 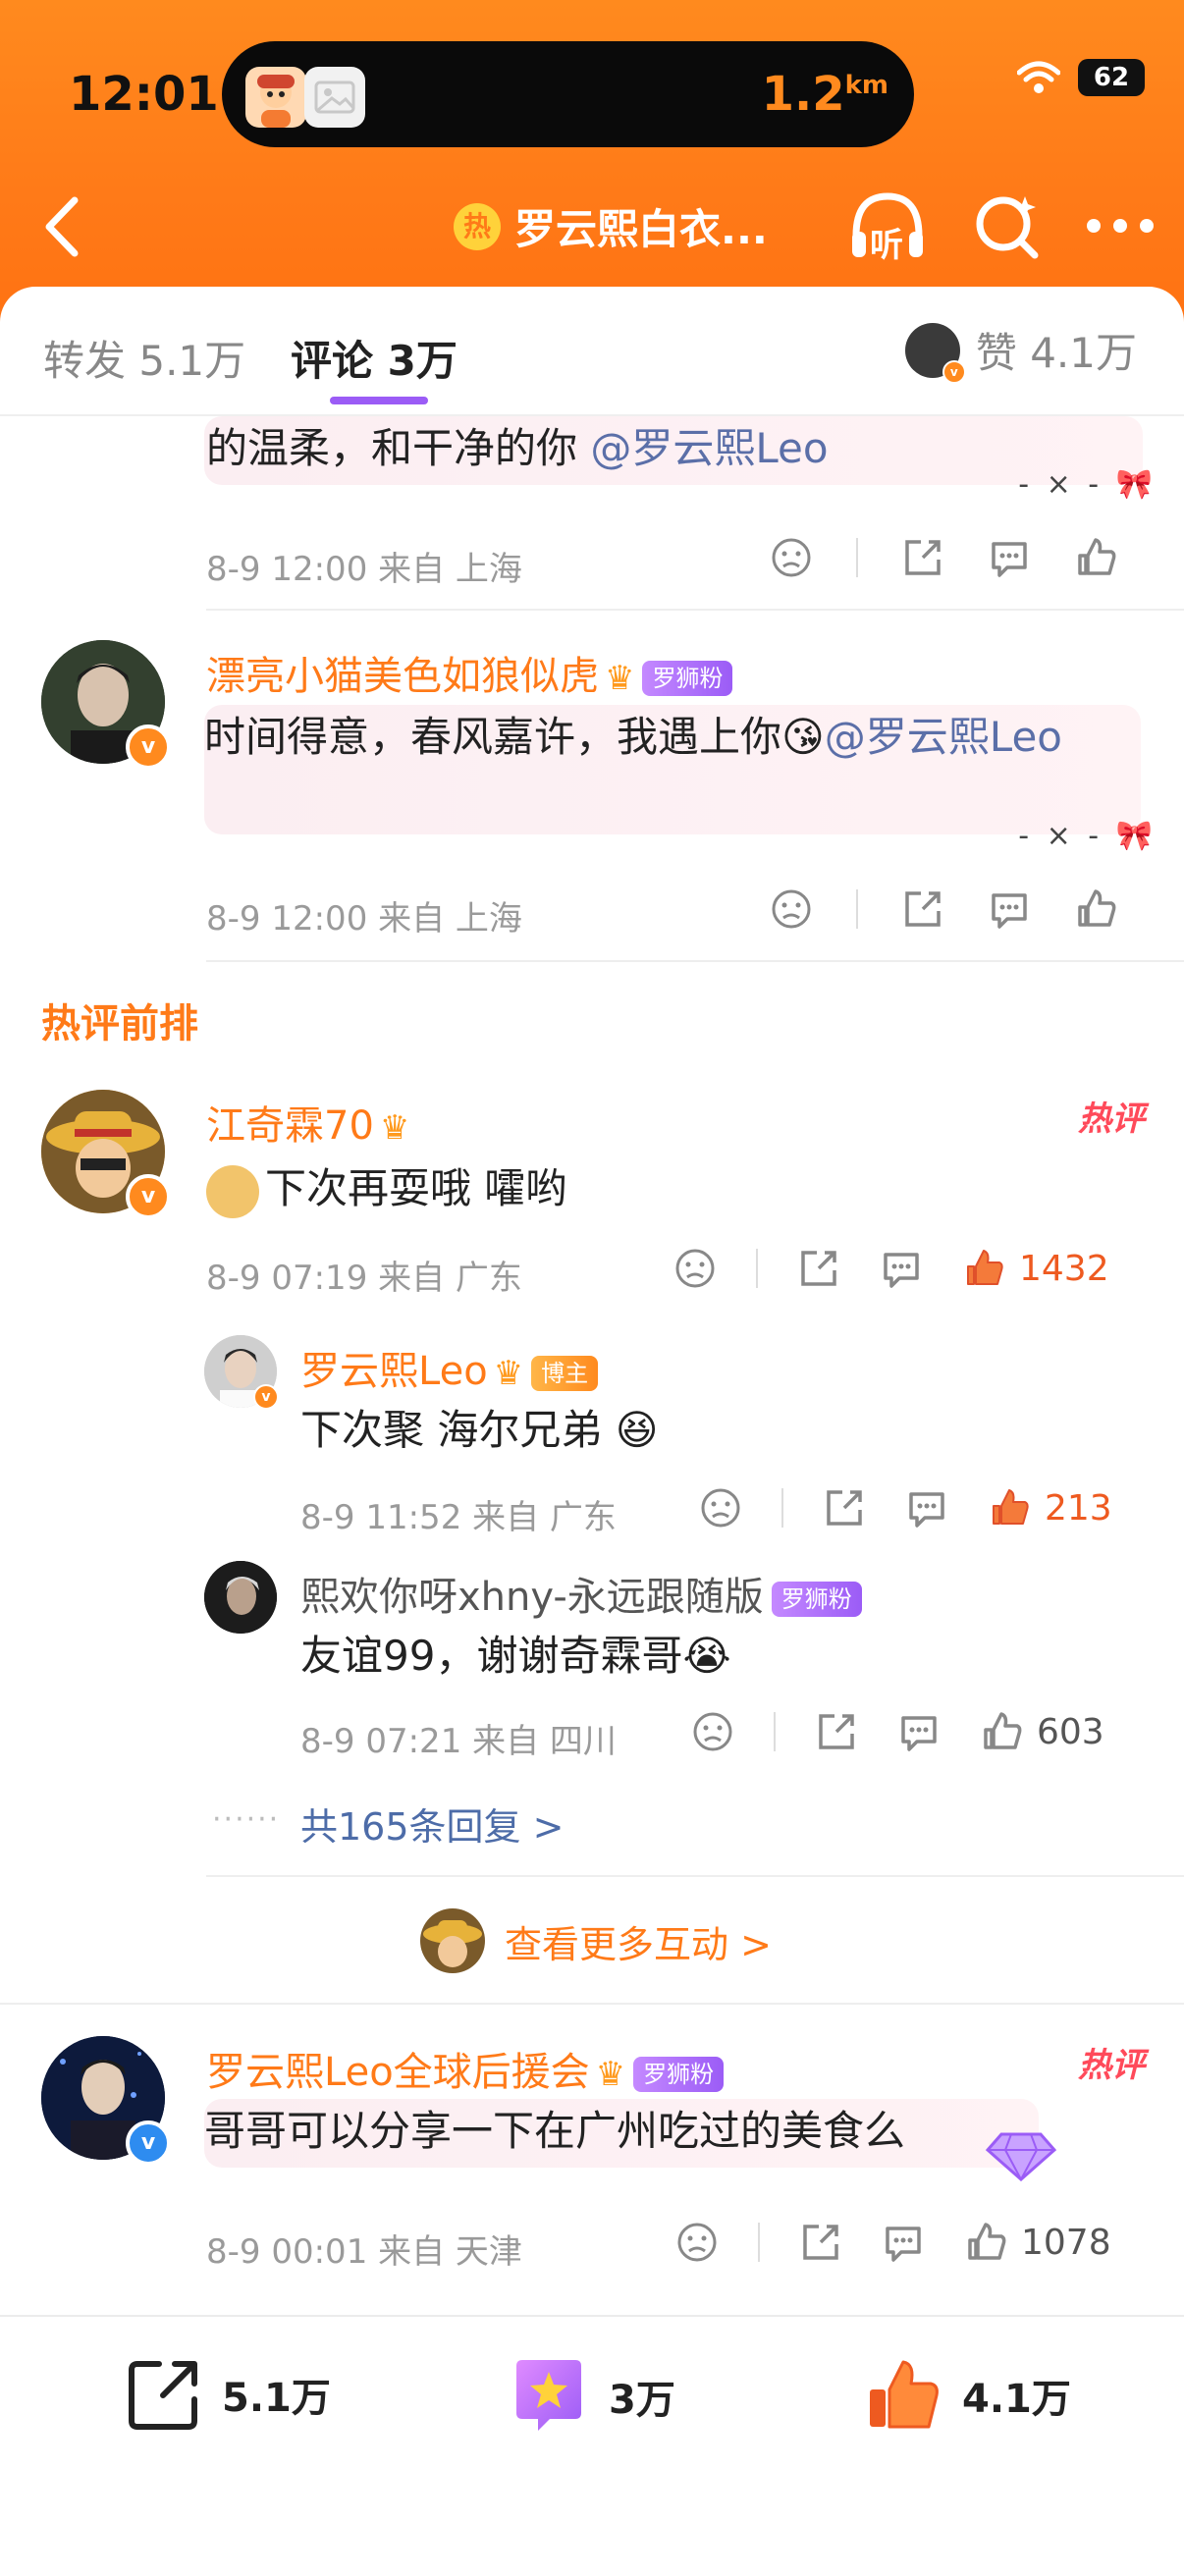 I want to click on more-icon, so click(x=1120, y=226).